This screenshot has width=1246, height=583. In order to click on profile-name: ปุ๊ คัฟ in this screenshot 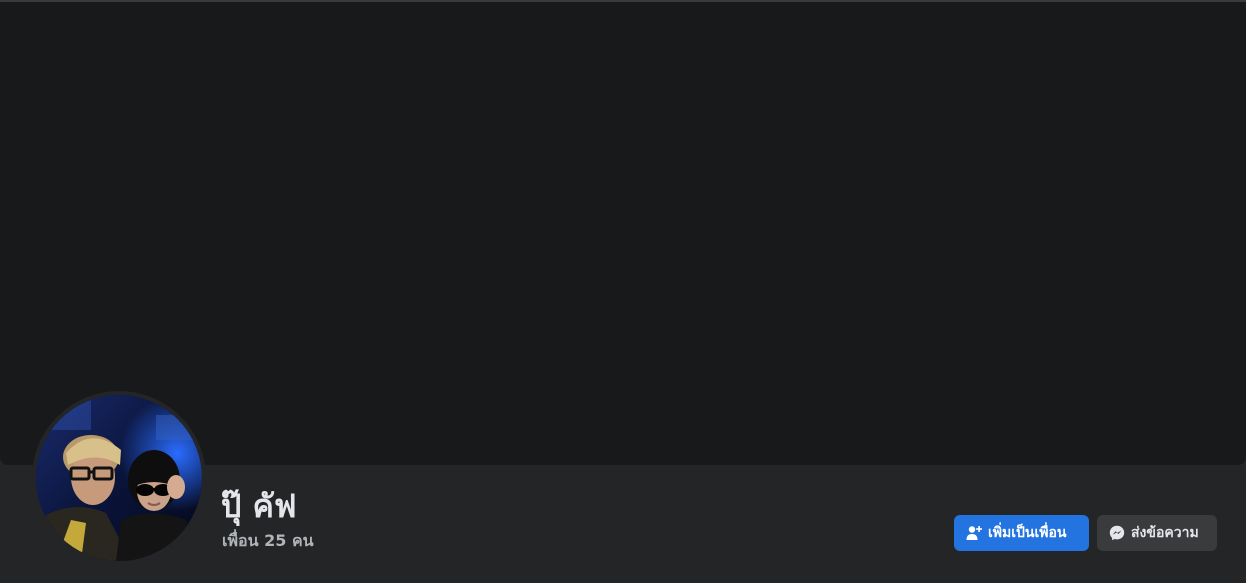, I will do `click(259, 506)`.